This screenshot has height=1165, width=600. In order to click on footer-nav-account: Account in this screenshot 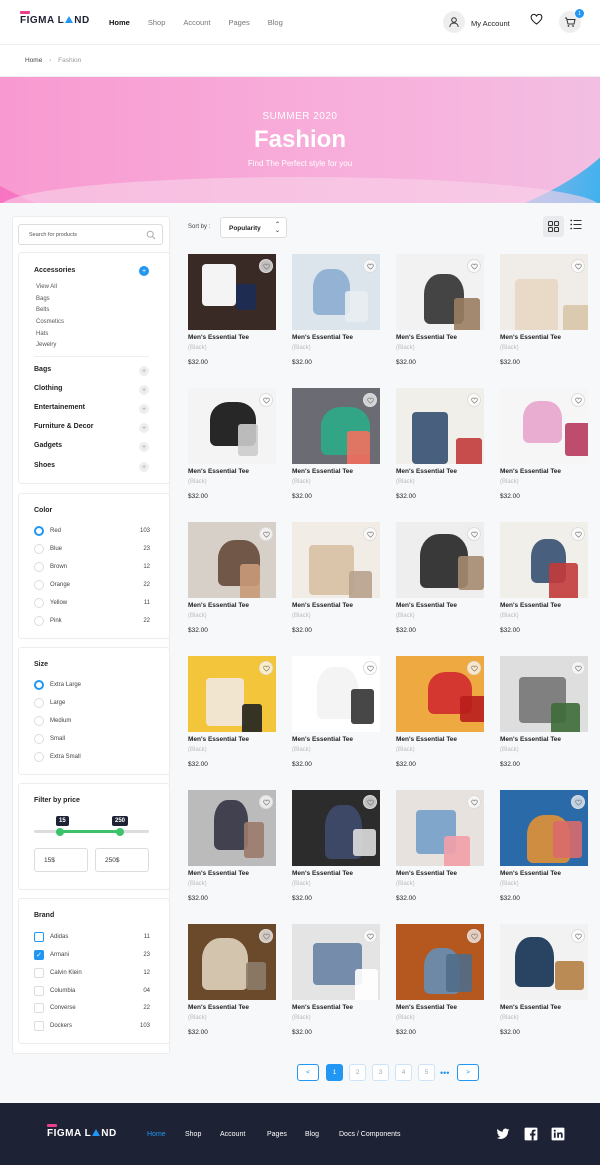, I will do `click(232, 1134)`.